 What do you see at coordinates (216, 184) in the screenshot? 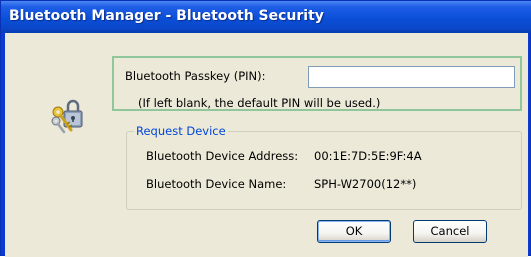
I see `device-name-label: Bluetooth Device Name:` at bounding box center [216, 184].